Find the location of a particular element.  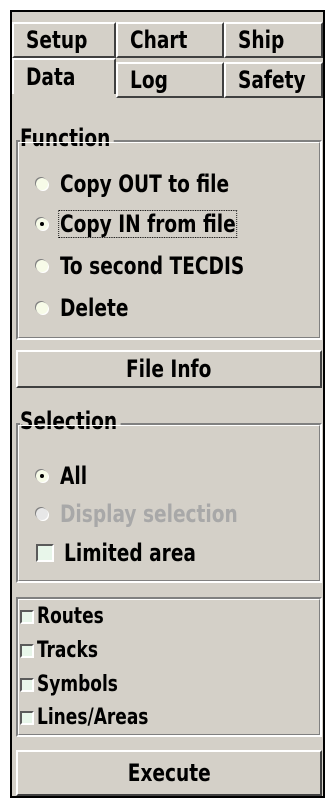

tracks-option: Tracks is located at coordinates (64, 651).